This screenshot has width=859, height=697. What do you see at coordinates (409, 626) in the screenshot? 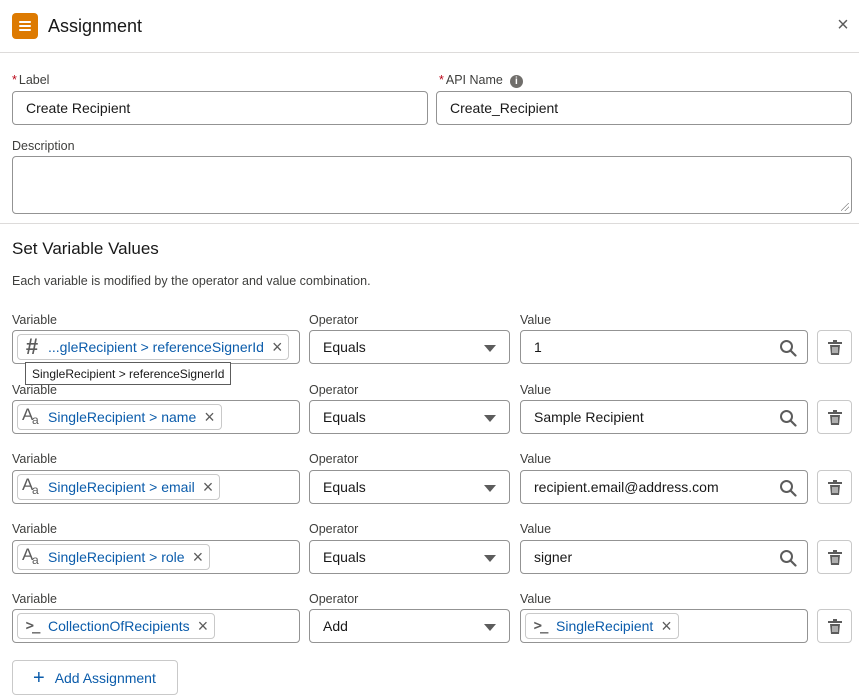
I see `operator-select: Add` at bounding box center [409, 626].